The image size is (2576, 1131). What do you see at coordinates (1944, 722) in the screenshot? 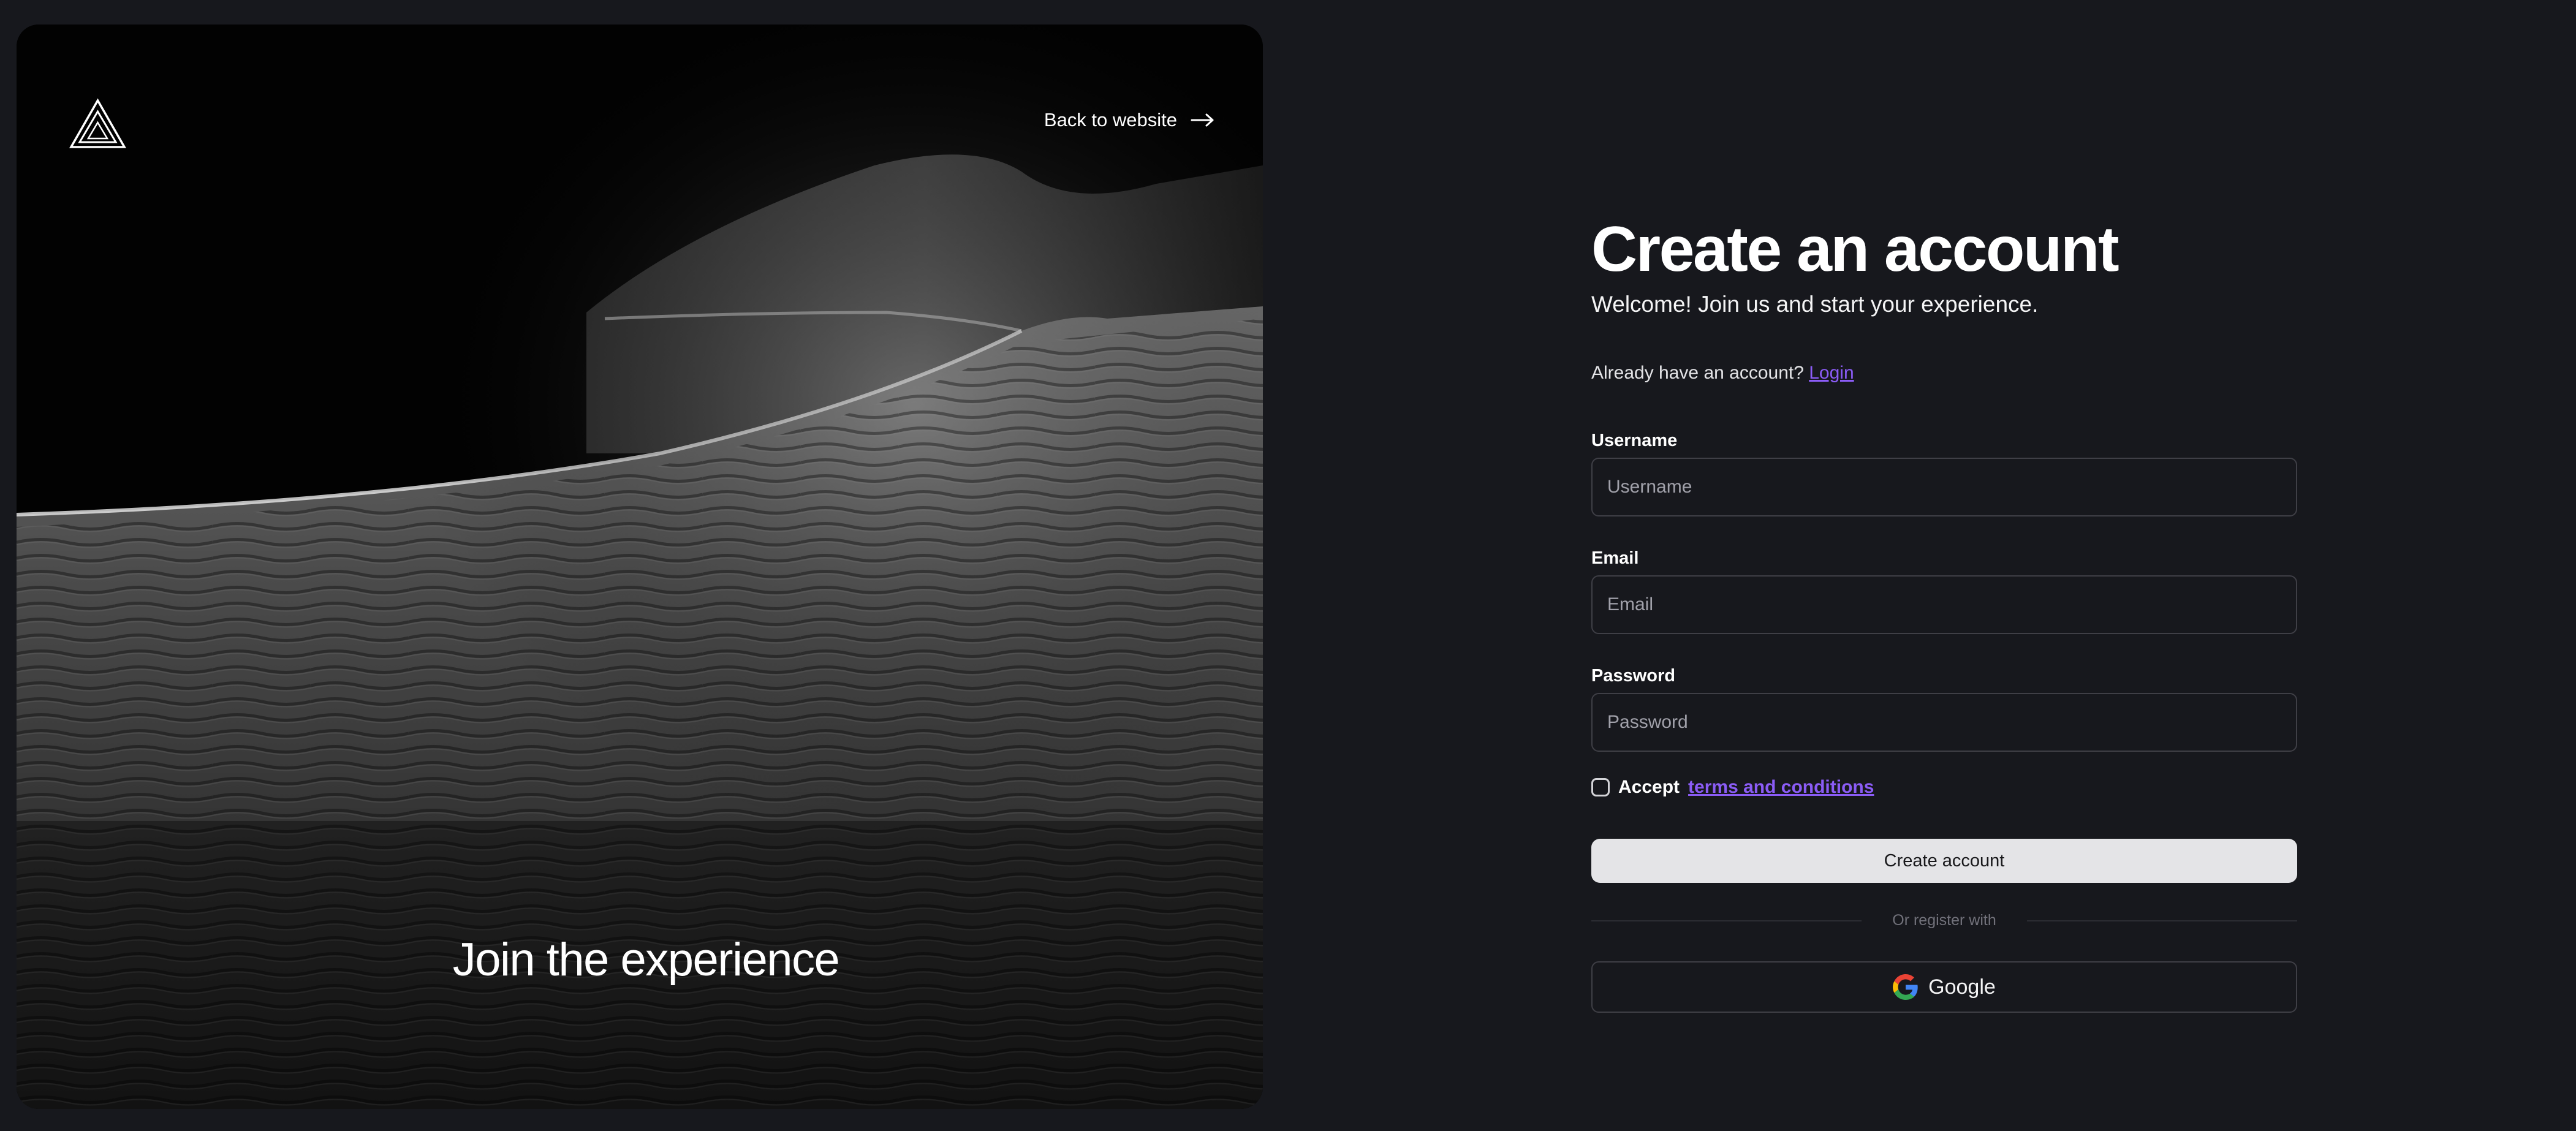
I see `password-input` at bounding box center [1944, 722].